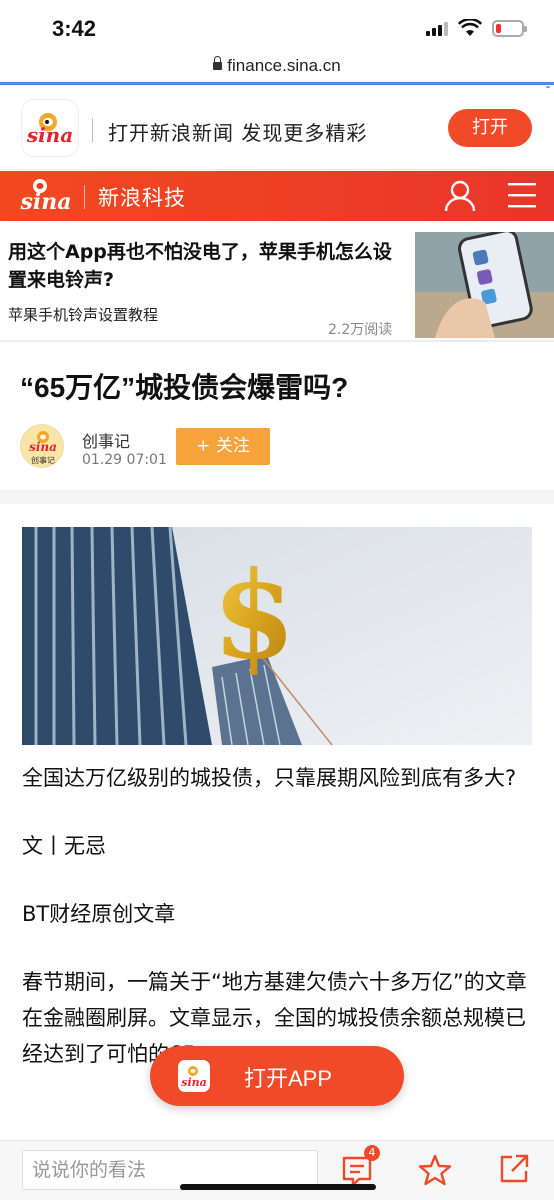 Image resolution: width=554 pixels, height=1200 pixels. What do you see at coordinates (277, 28) in the screenshot?
I see `status-bar: 3:42` at bounding box center [277, 28].